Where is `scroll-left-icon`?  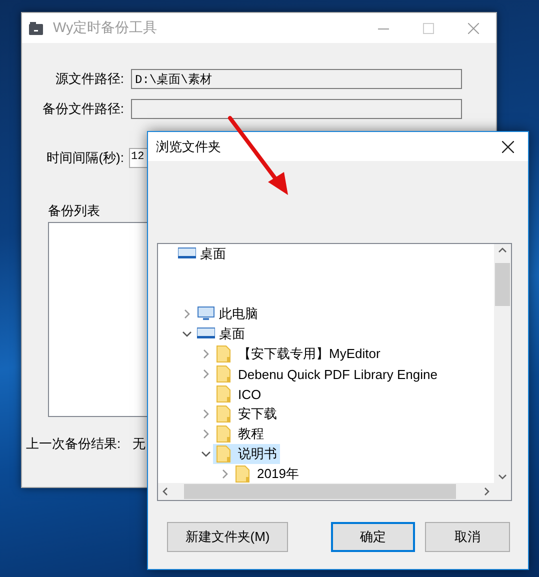 scroll-left-icon is located at coordinates (165, 491).